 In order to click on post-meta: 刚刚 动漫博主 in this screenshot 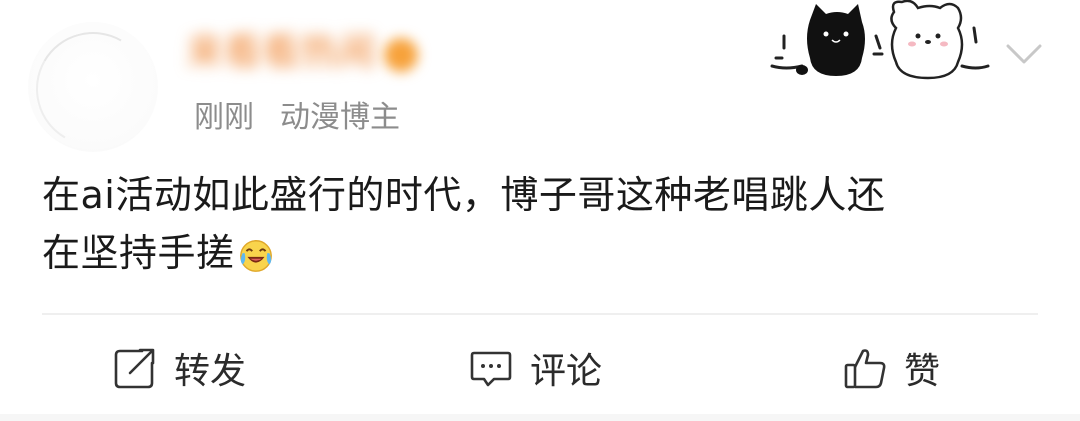, I will do `click(297, 118)`.